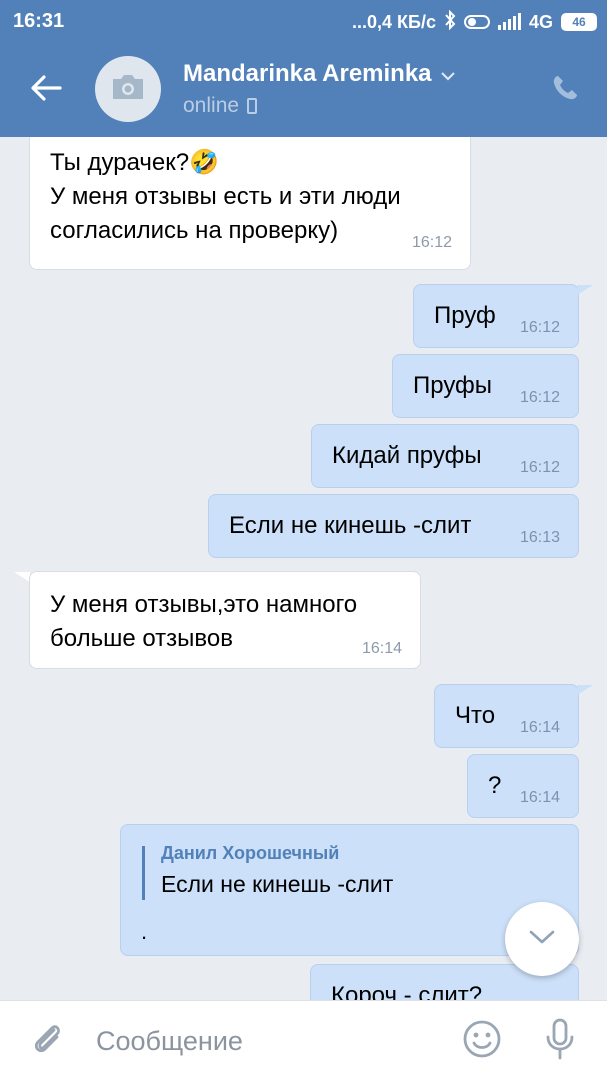  What do you see at coordinates (394, 21) in the screenshot?
I see `network-speed: ...0,4 КБ/с` at bounding box center [394, 21].